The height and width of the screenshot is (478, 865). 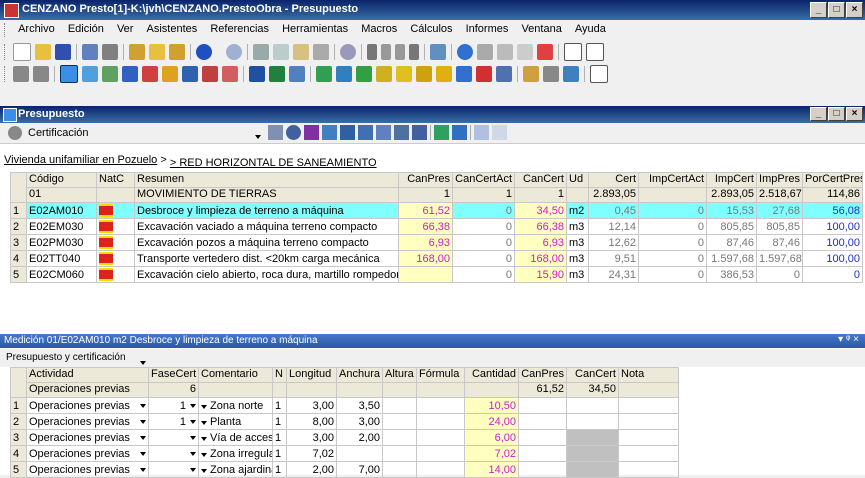 What do you see at coordinates (425, 258) in the screenshot?
I see `cell-canpres: 168,00` at bounding box center [425, 258].